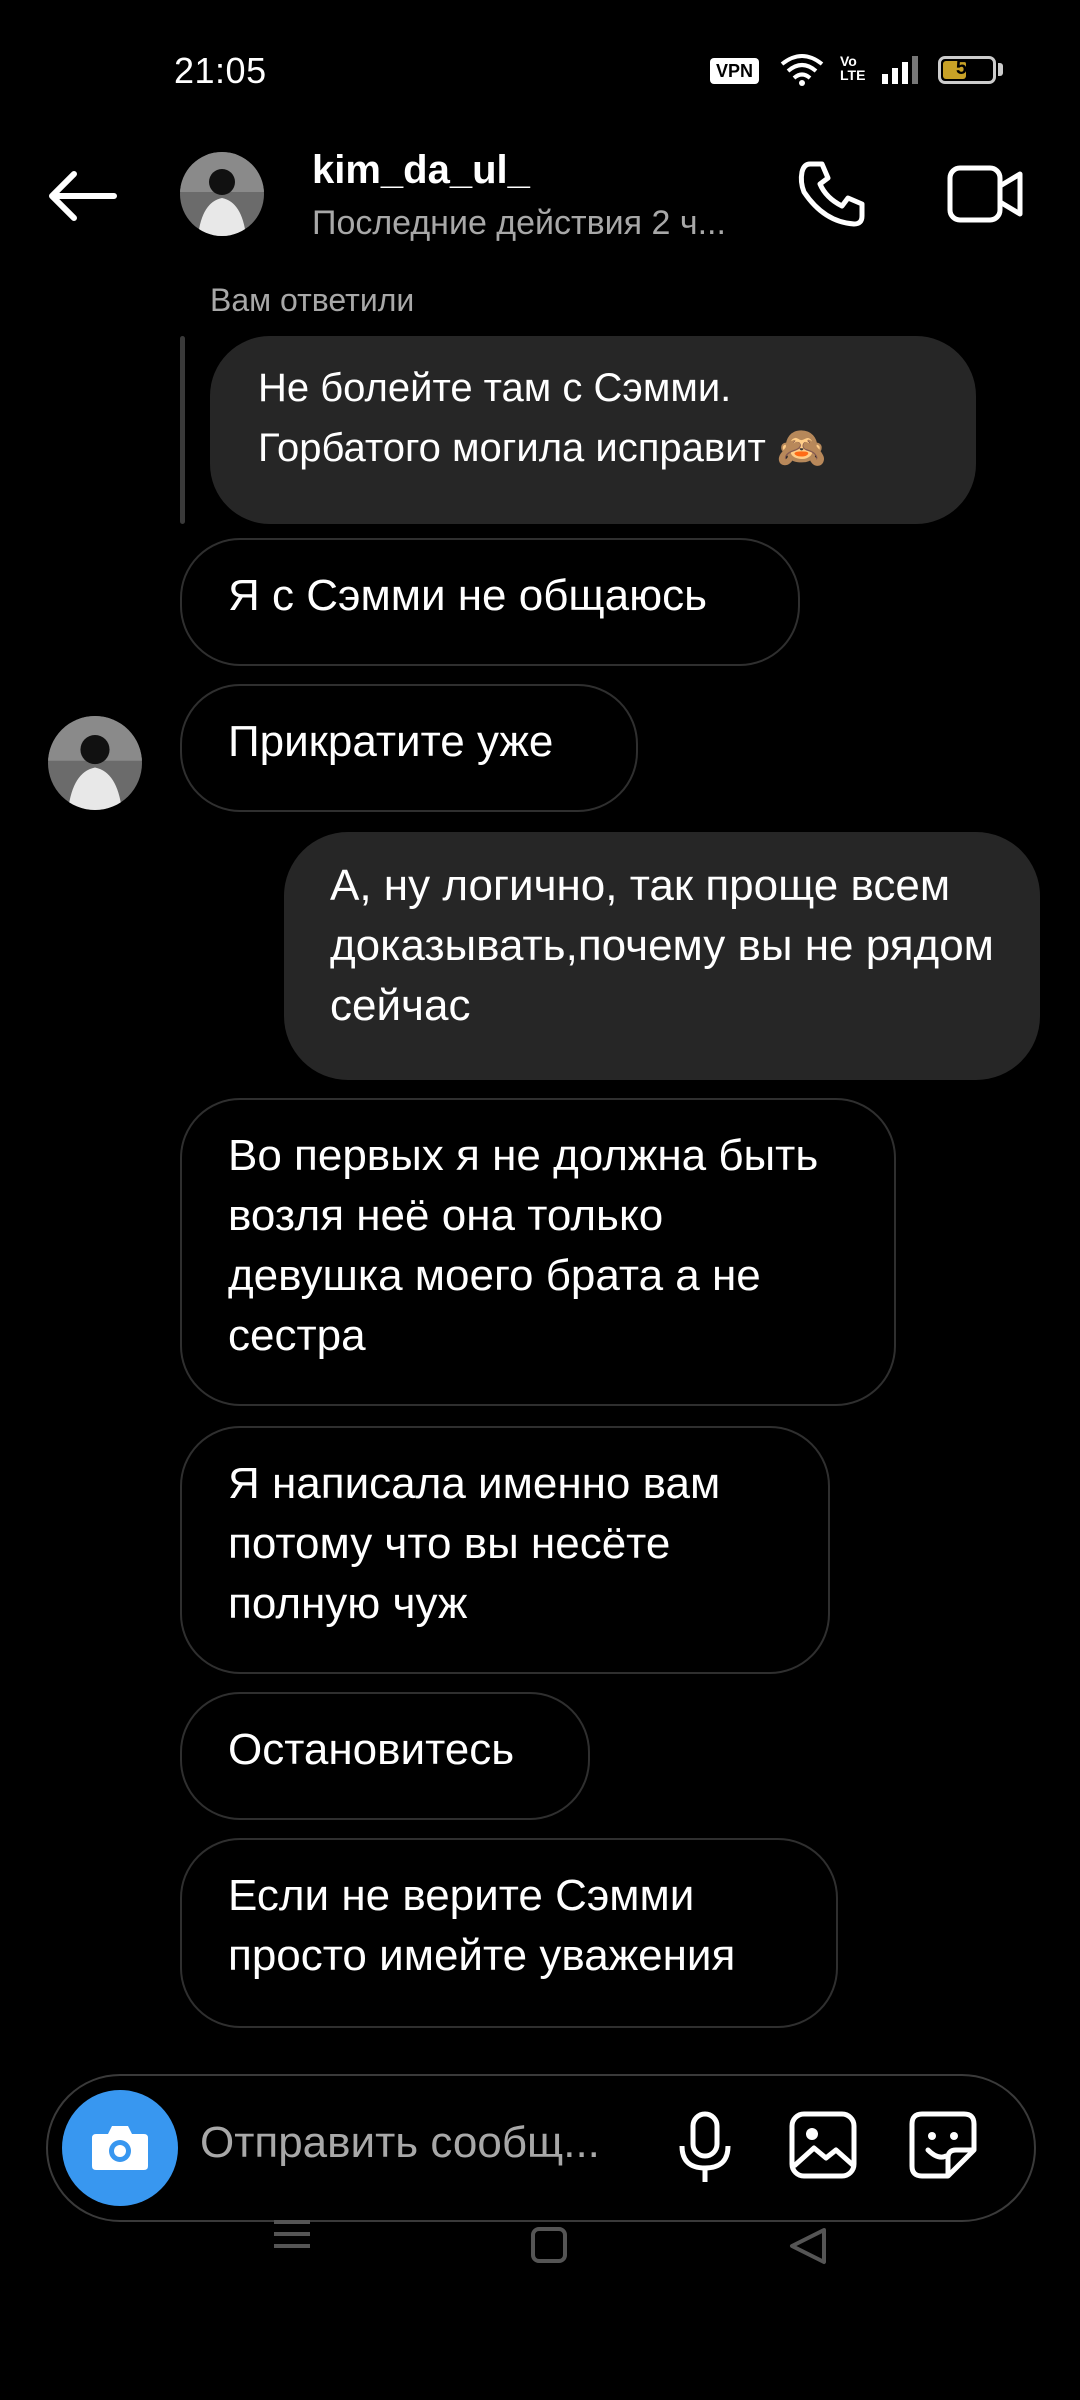  I want to click on reply-label: Вам ответили, so click(312, 300).